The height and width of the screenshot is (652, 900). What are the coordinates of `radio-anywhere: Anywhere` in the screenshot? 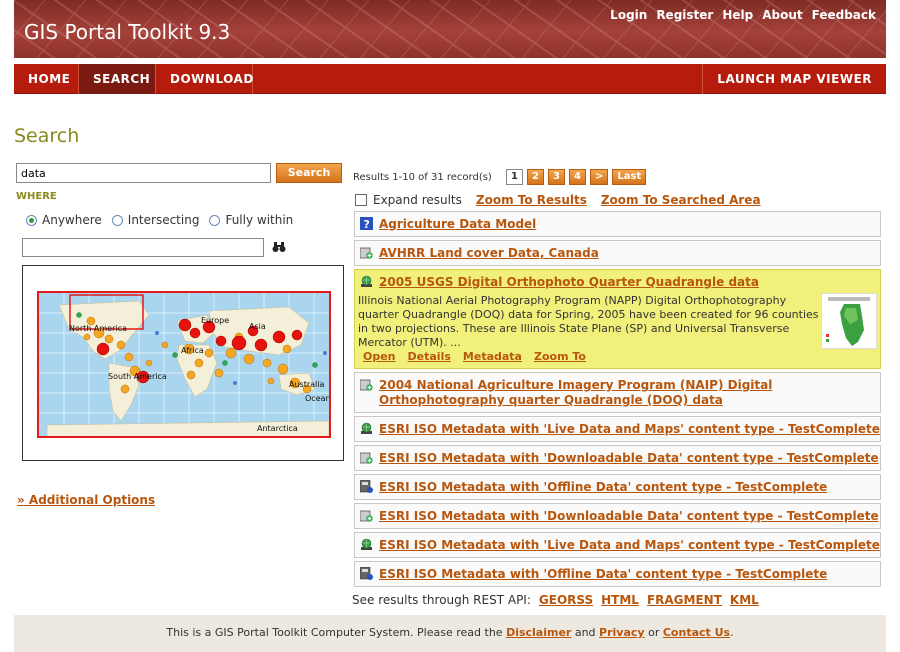 It's located at (64, 220).